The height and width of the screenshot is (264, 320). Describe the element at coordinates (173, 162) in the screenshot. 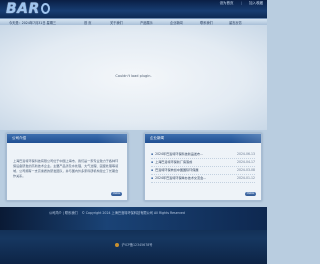

I see `news-item-title: 上海巴洛特环保新厂房落成` at that location.